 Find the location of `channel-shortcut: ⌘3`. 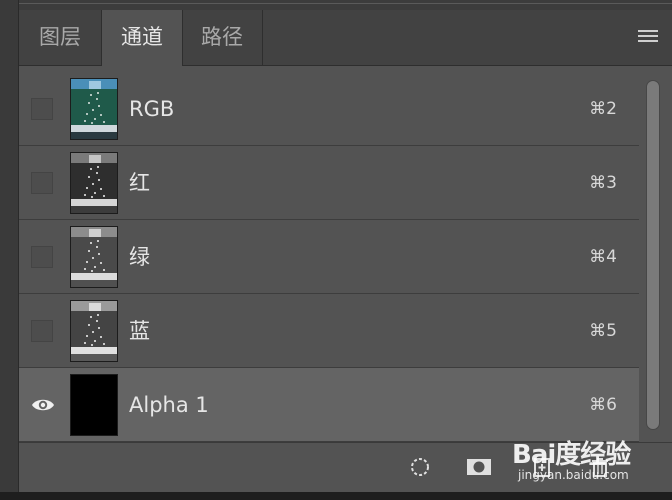

channel-shortcut: ⌘3 is located at coordinates (603, 183).